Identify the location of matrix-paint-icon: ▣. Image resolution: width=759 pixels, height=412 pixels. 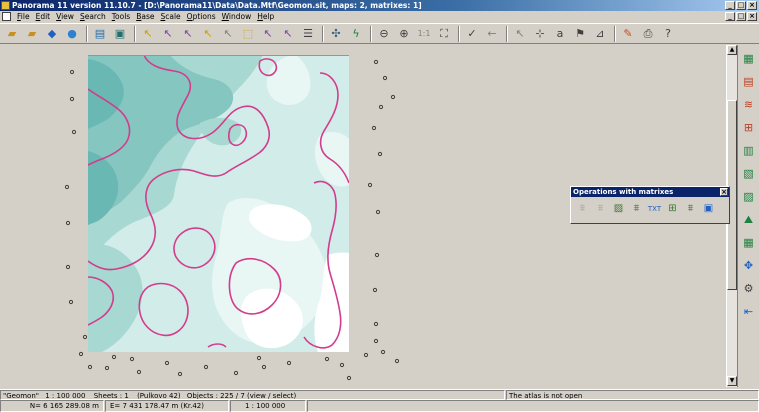
(708, 209).